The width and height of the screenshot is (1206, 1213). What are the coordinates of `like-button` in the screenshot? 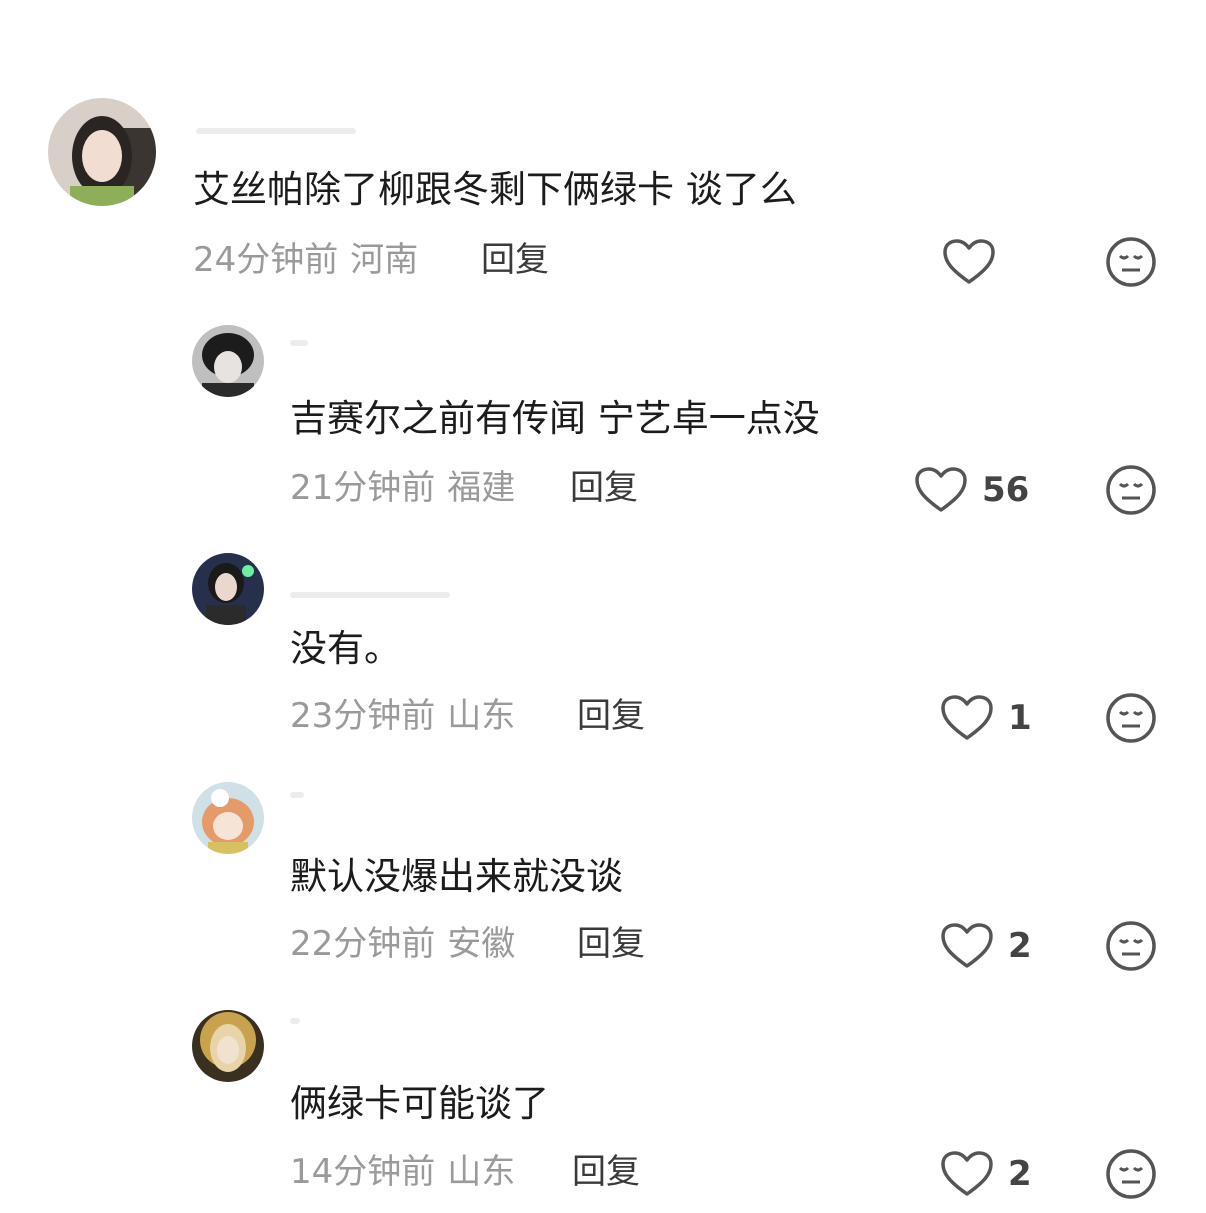 It's located at (976, 262).